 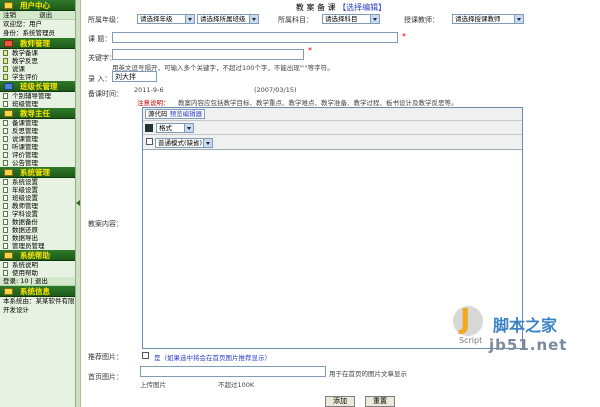 I want to click on page-title: 教 案 备 课 【选择编辑】, so click(x=341, y=7).